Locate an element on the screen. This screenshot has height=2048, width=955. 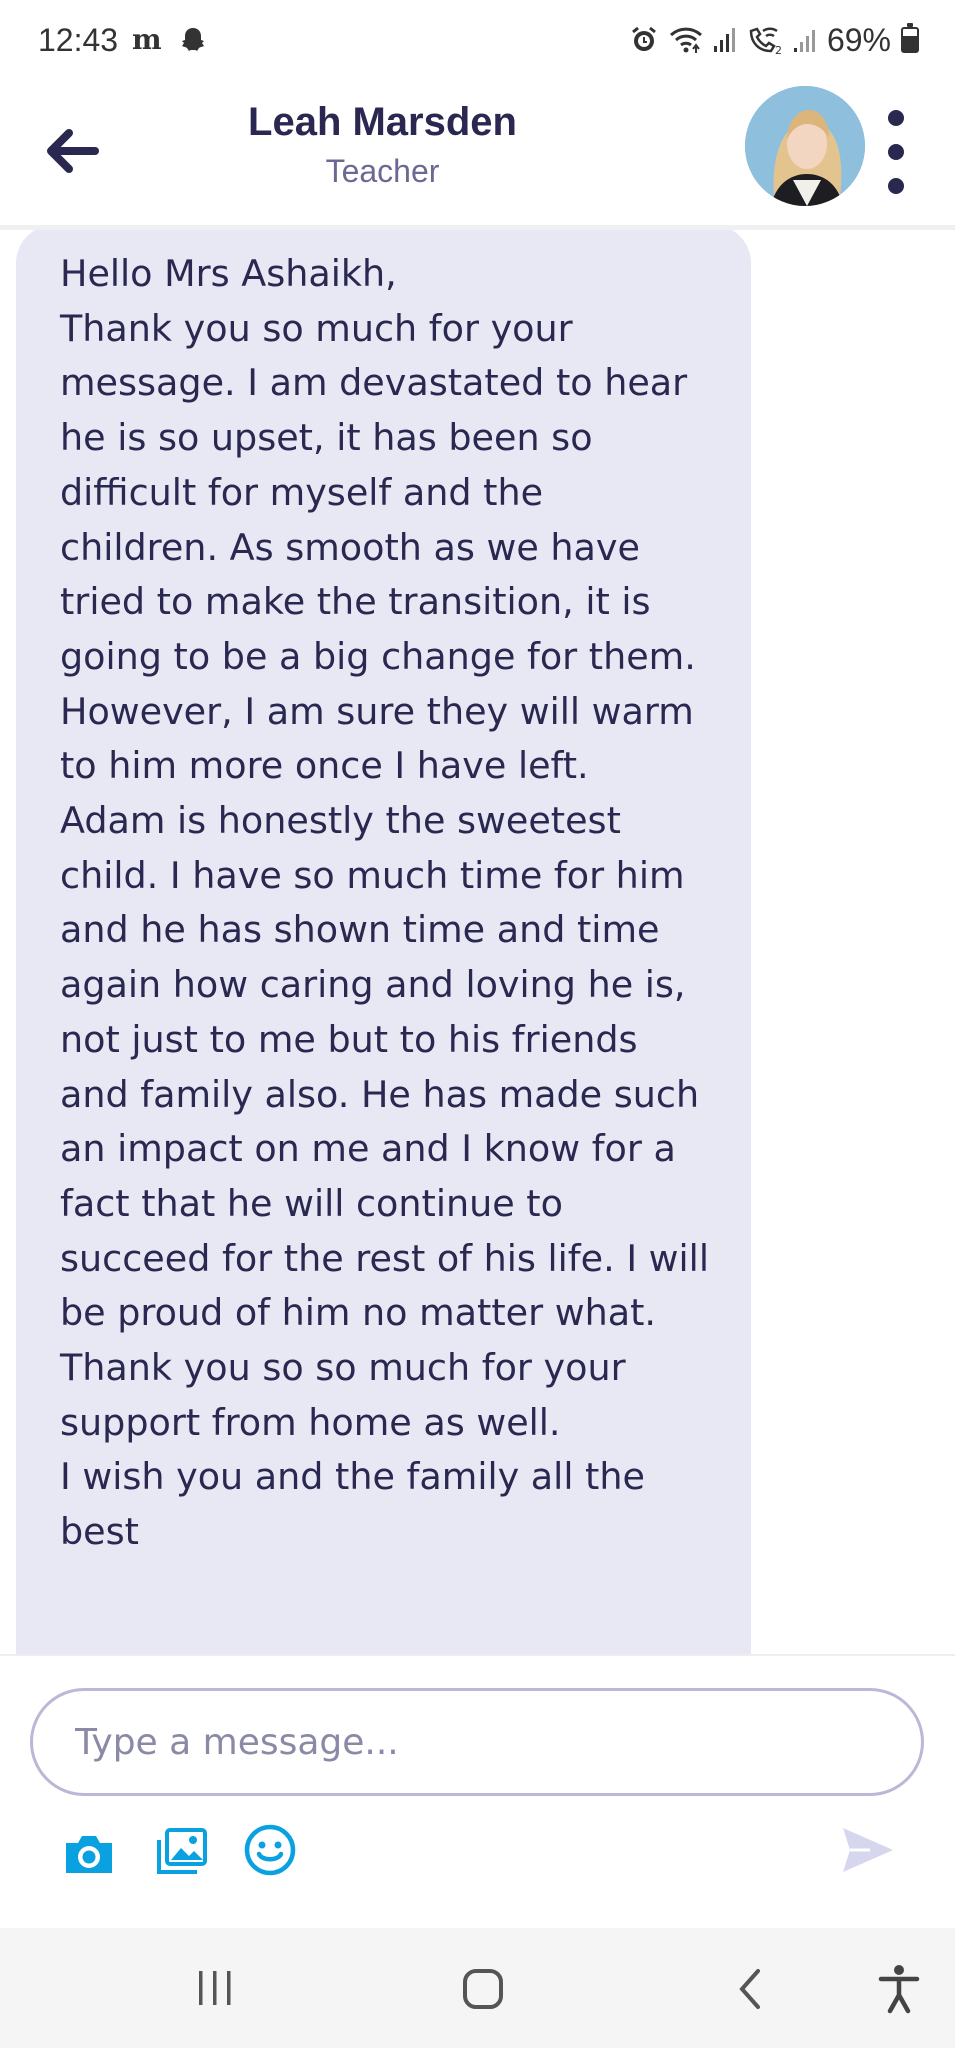
wifi-calling-icon: 2 is located at coordinates (765, 40).